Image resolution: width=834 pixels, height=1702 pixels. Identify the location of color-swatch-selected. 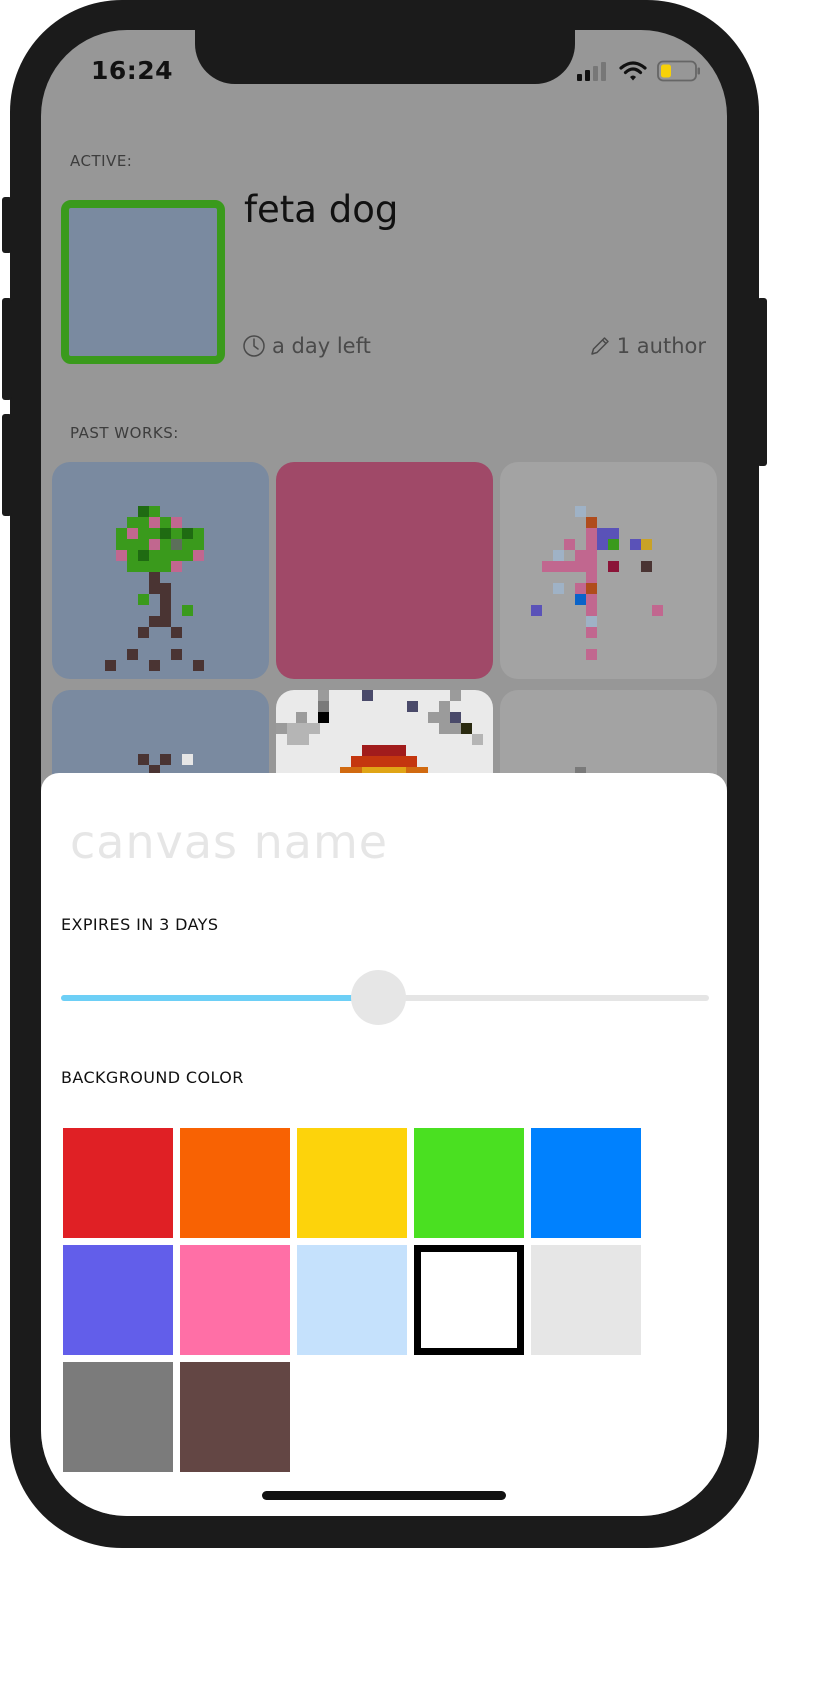
(469, 1300).